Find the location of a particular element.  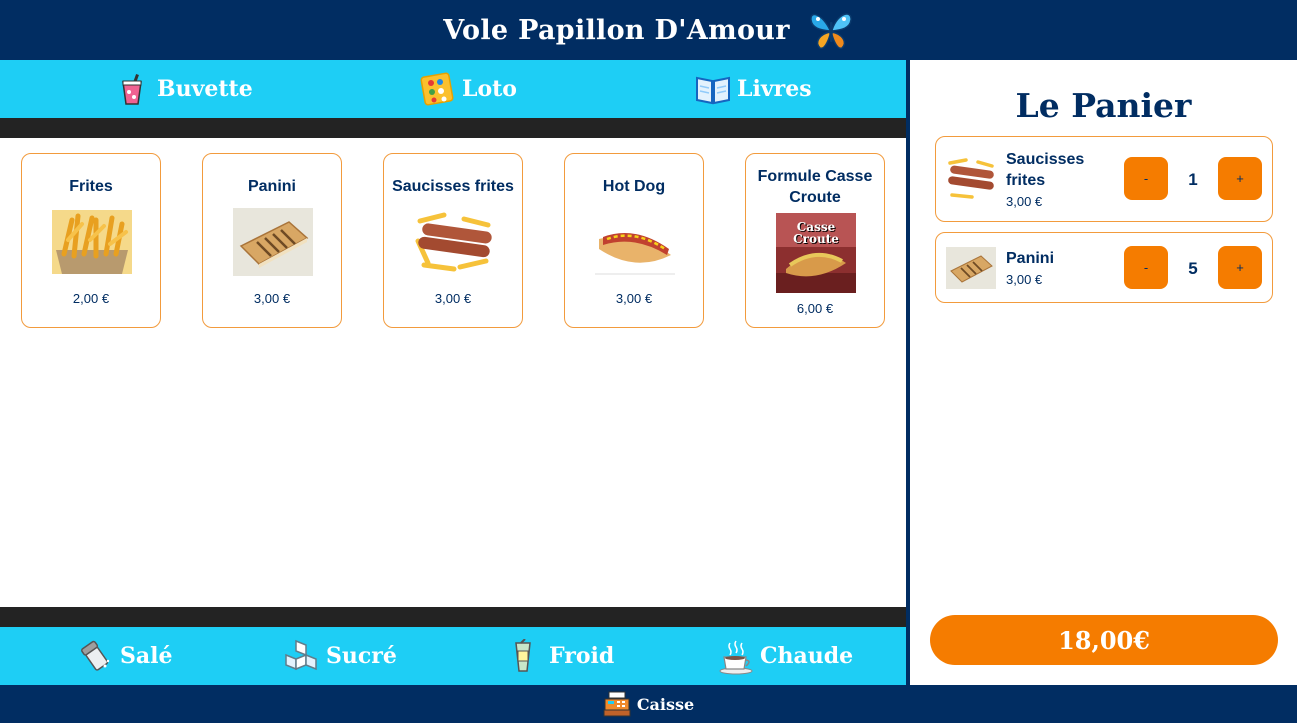

tab-sucre: Sucré is located at coordinates (340, 656).